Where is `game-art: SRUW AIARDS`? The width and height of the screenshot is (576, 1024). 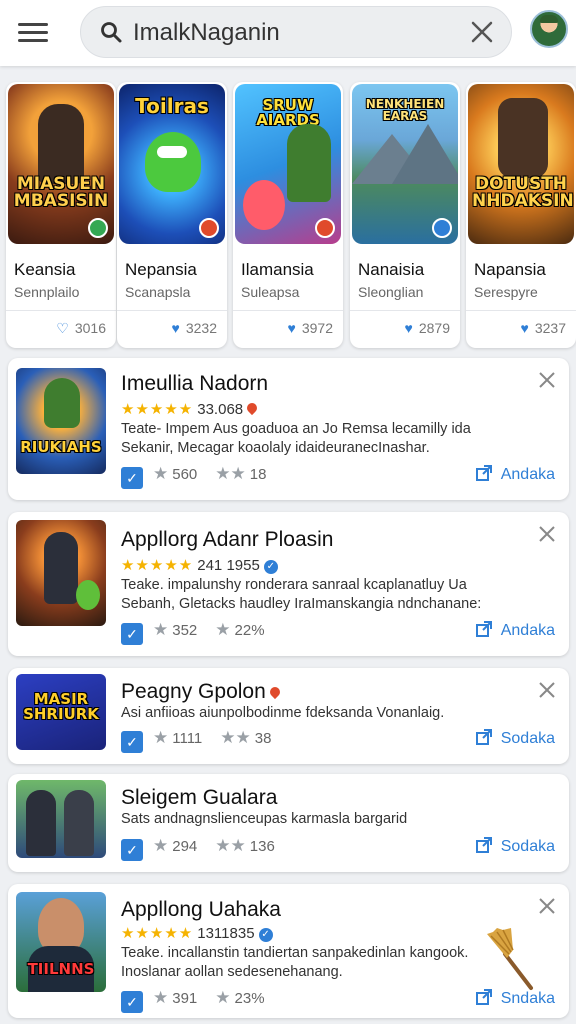
game-art: SRUW AIARDS is located at coordinates (288, 164).